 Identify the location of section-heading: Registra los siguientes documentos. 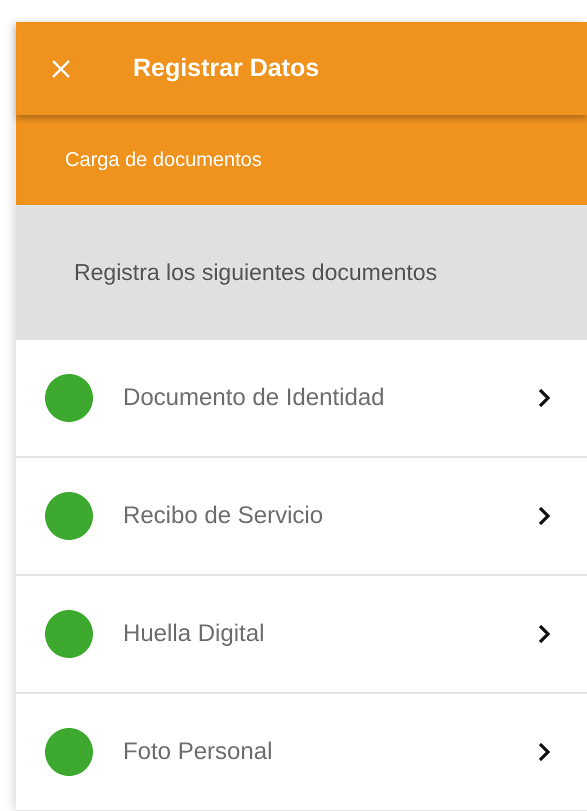
(256, 272).